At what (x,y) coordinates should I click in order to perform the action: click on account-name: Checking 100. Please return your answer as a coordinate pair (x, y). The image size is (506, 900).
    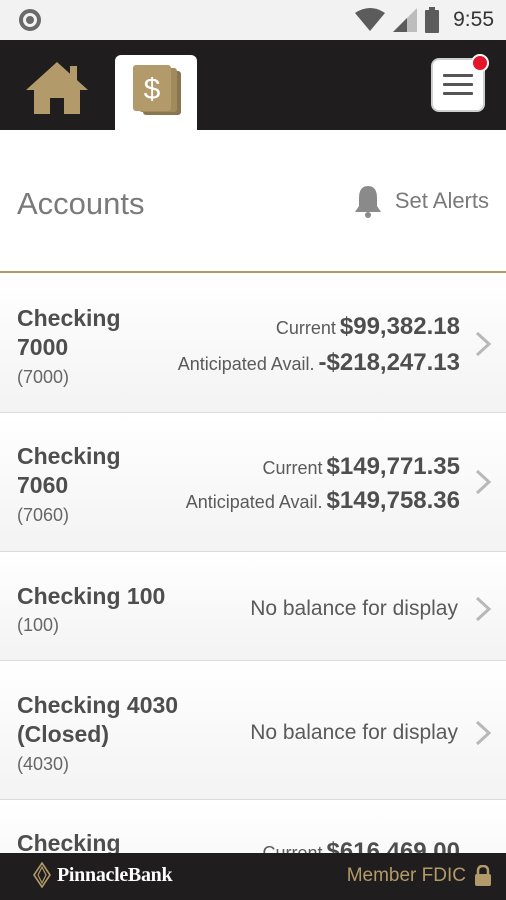
    Looking at the image, I should click on (91, 596).